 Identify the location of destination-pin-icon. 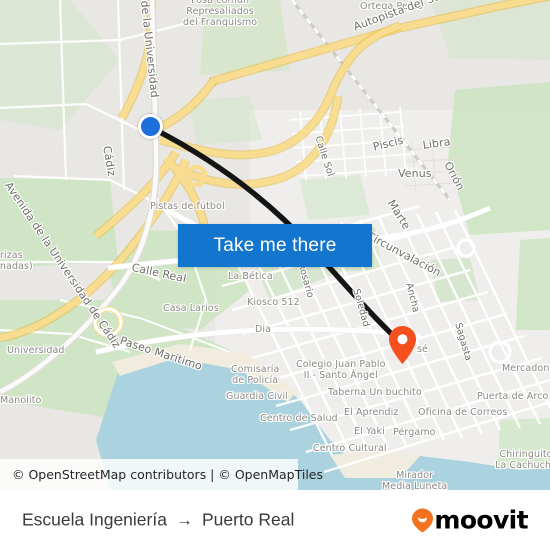
(402, 345).